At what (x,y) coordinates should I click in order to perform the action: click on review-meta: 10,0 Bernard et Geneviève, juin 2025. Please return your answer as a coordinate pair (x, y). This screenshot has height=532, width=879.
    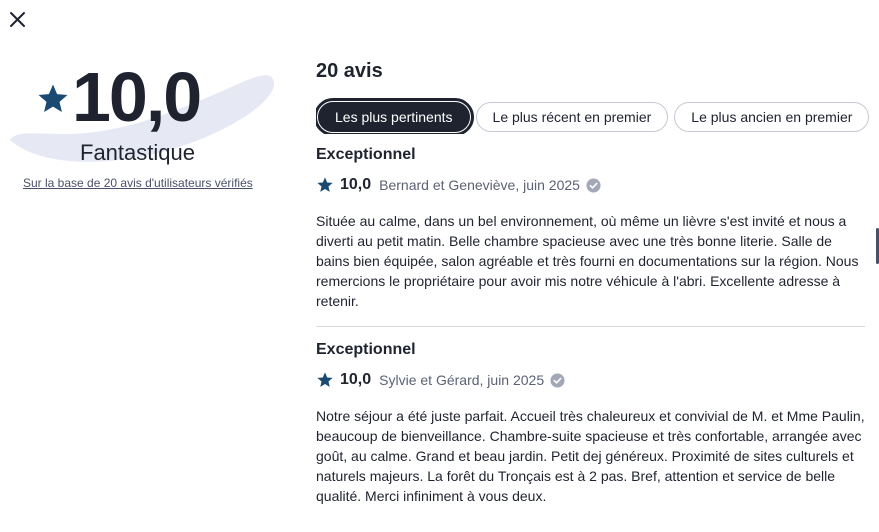
    Looking at the image, I should click on (590, 185).